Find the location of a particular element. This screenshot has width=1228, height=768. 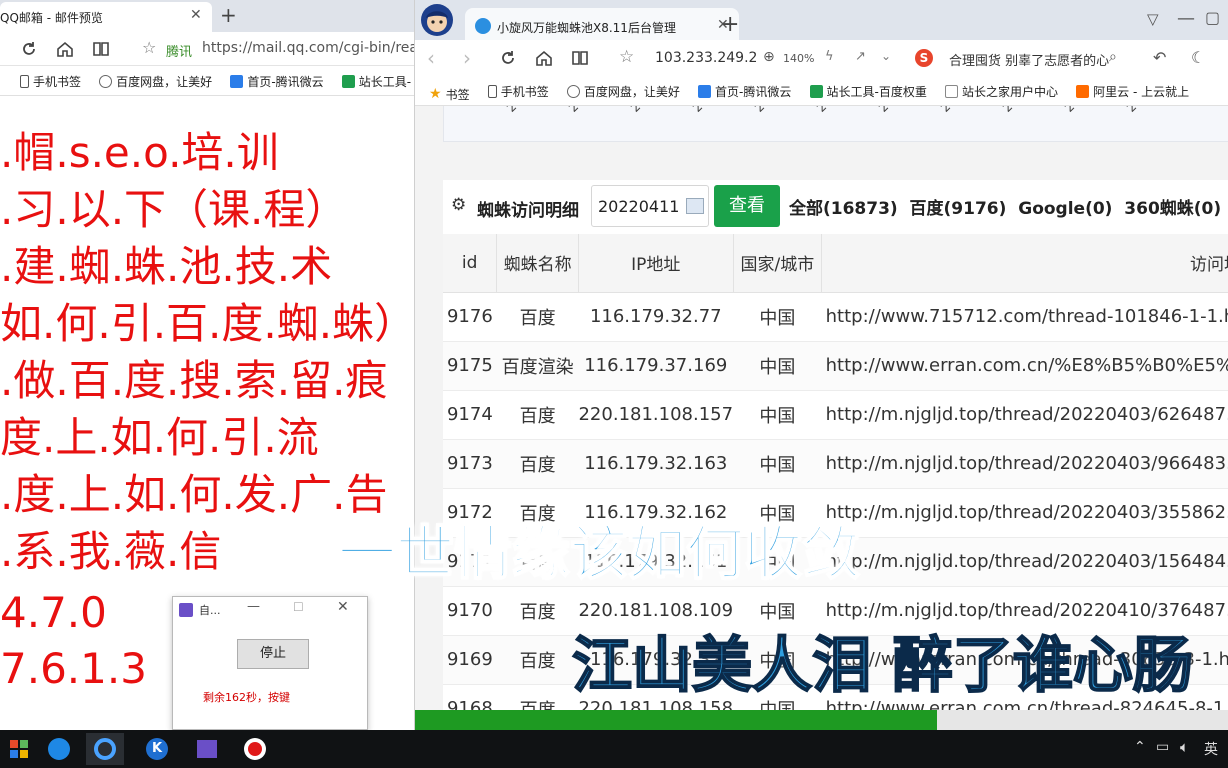

tray-chevron-up-icon: ⌃ is located at coordinates (1140, 747).